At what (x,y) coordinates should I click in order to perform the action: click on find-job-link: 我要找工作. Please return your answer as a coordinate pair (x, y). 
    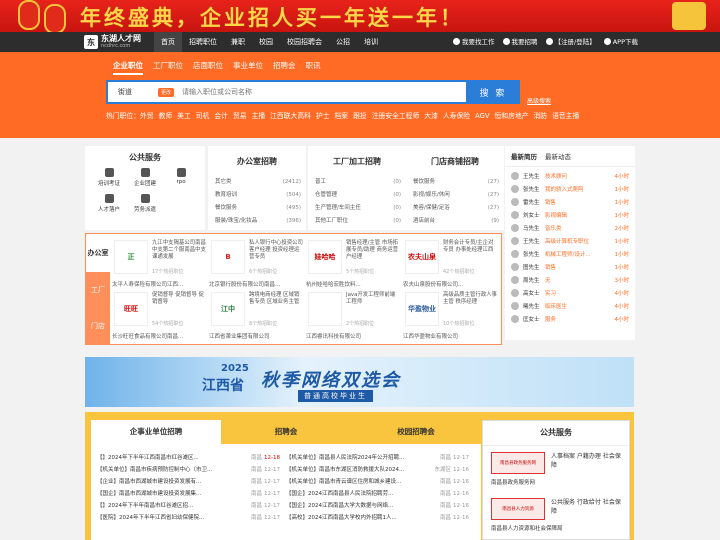
    Looking at the image, I should click on (474, 42).